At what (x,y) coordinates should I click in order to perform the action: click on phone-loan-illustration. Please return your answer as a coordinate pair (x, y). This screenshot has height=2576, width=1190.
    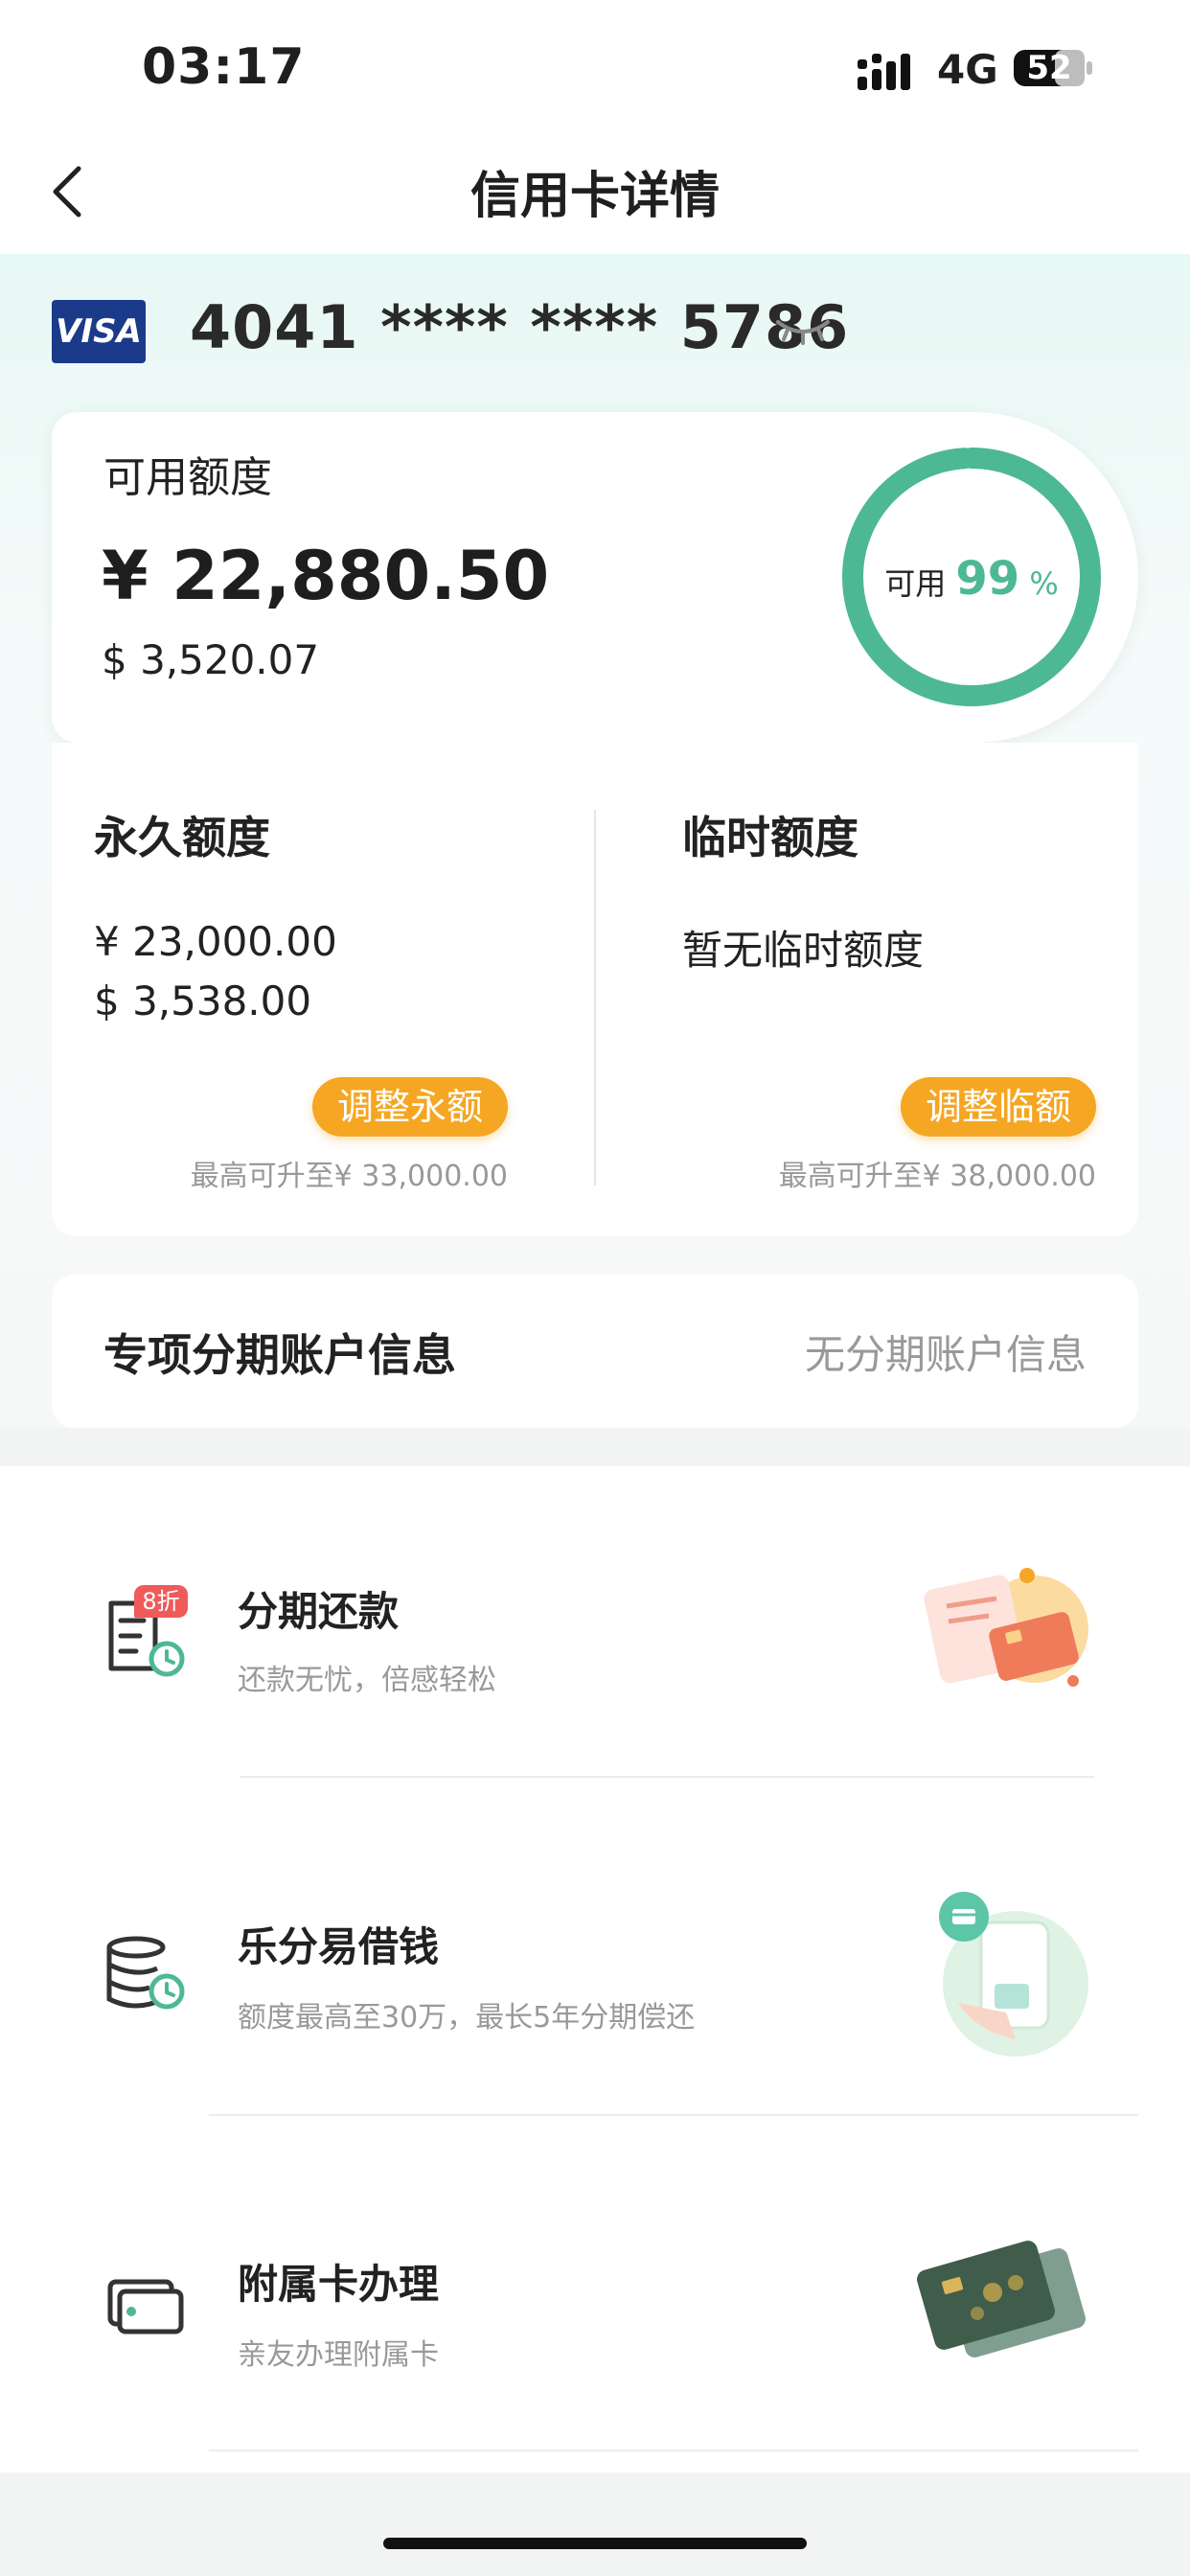
    Looking at the image, I should click on (1014, 1974).